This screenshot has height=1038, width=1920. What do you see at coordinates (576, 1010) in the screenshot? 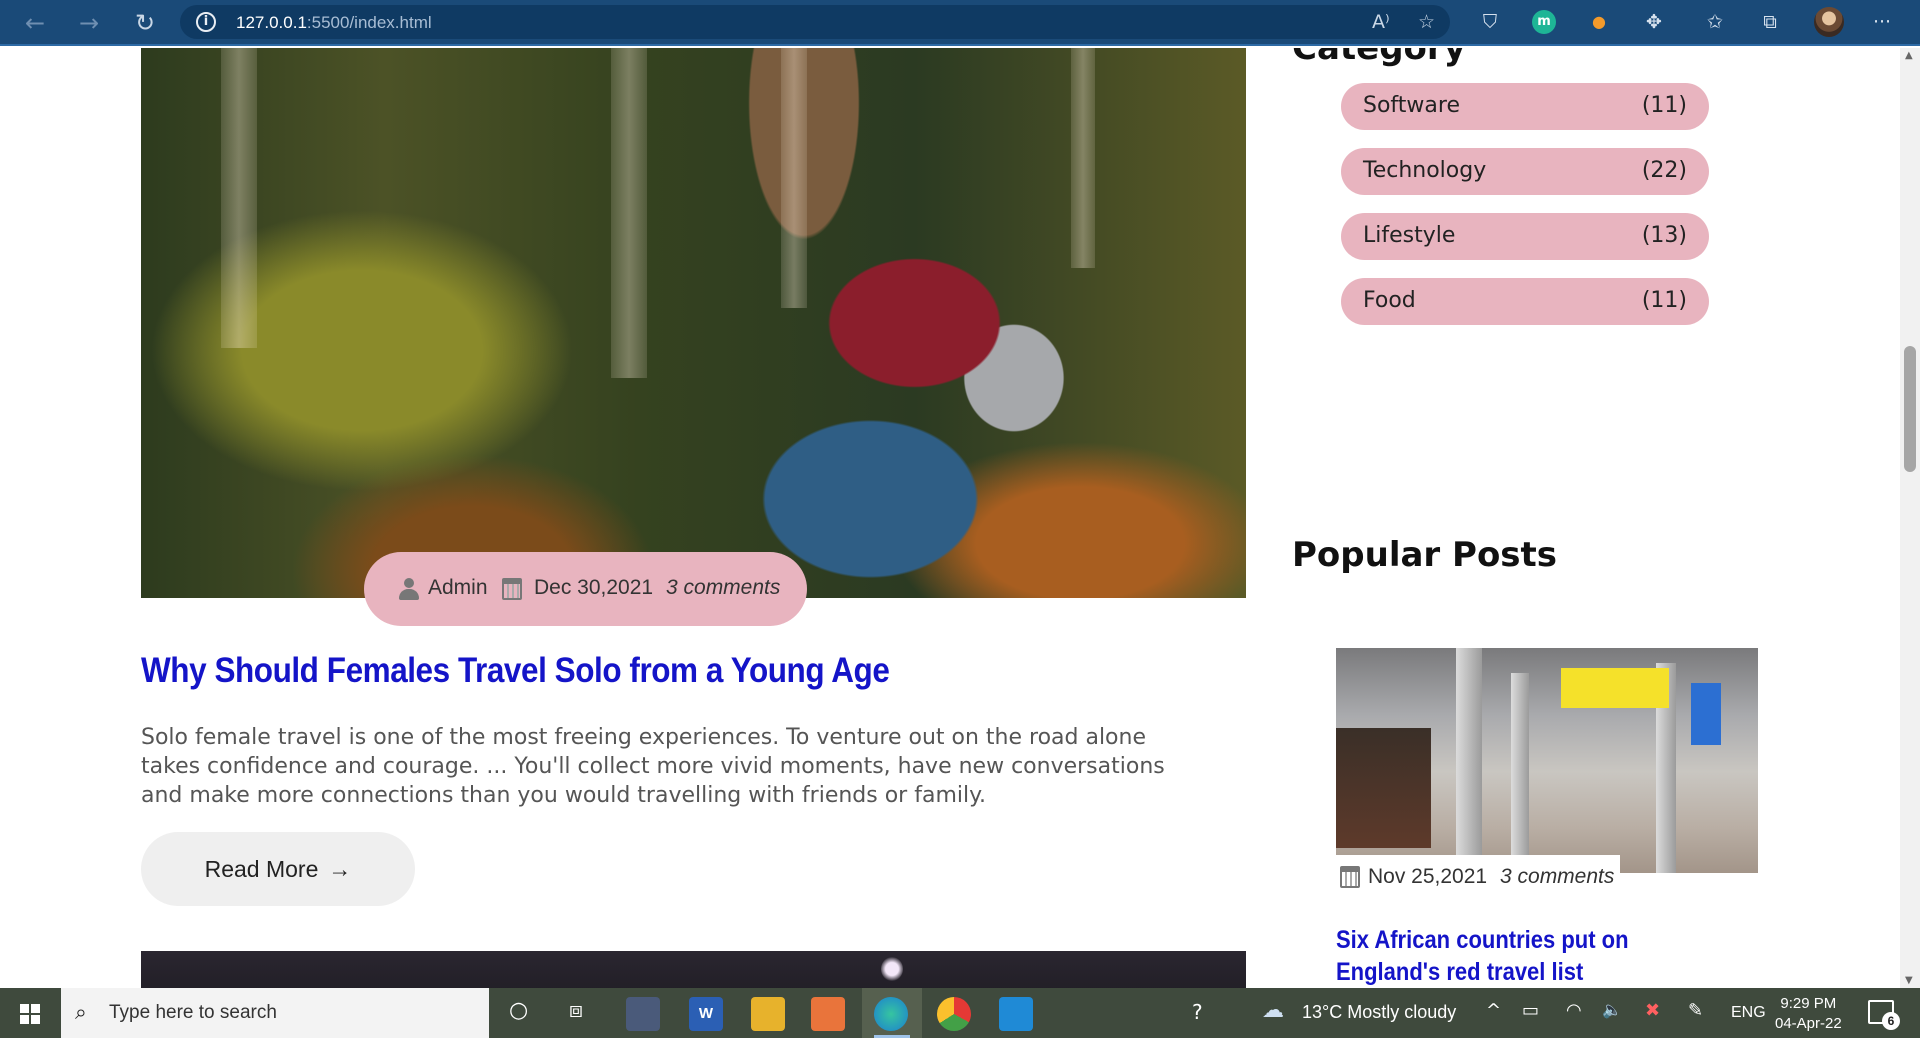
I see `task-view-icon: ⧈` at bounding box center [576, 1010].